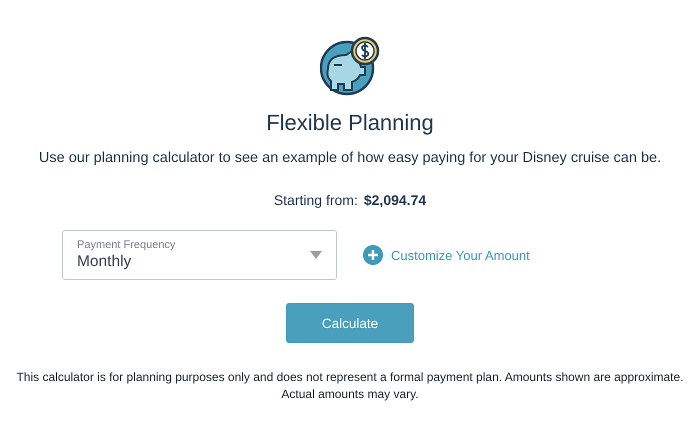 This screenshot has height=435, width=700. What do you see at coordinates (350, 323) in the screenshot?
I see `calculate-button: Calculate` at bounding box center [350, 323].